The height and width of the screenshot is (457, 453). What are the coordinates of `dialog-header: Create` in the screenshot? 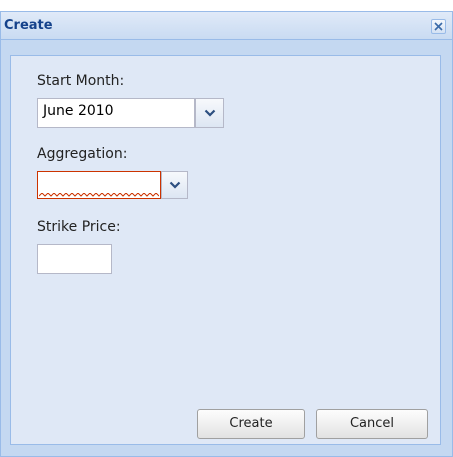 It's located at (226, 26).